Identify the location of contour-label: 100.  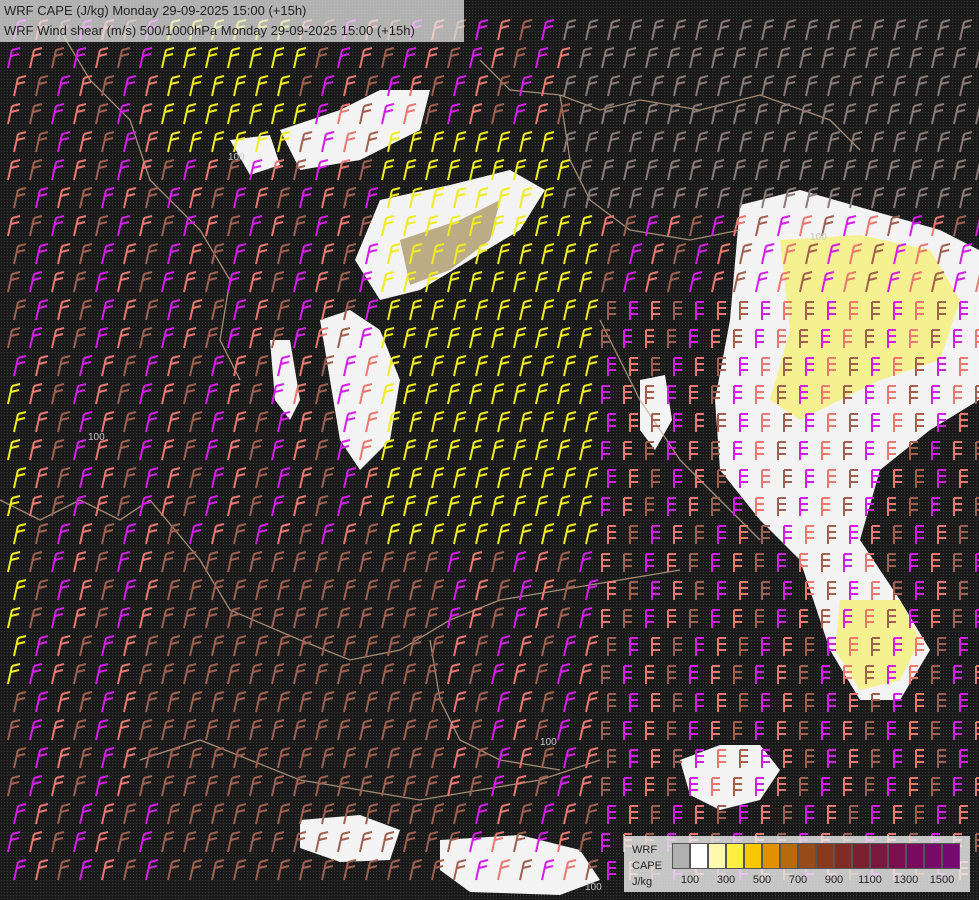
(818, 237).